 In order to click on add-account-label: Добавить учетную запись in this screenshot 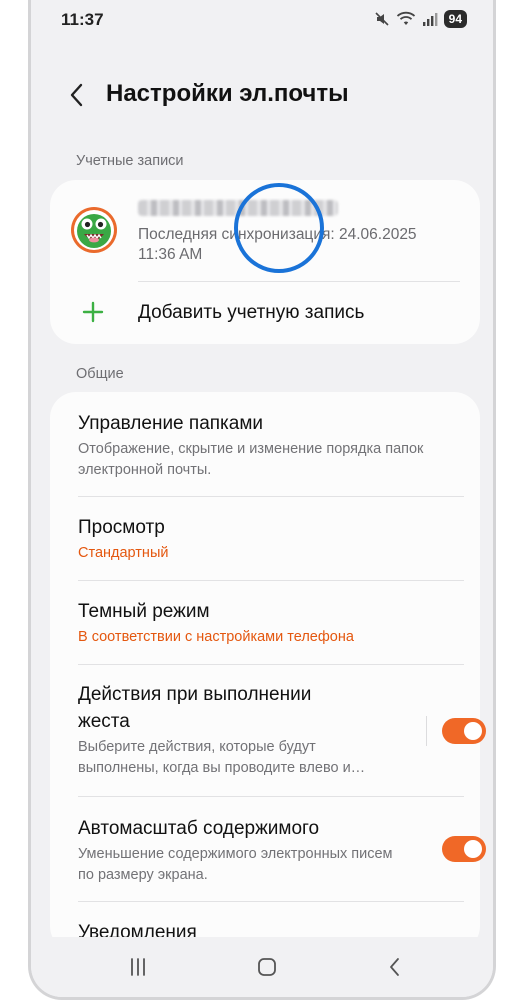, I will do `click(251, 312)`.